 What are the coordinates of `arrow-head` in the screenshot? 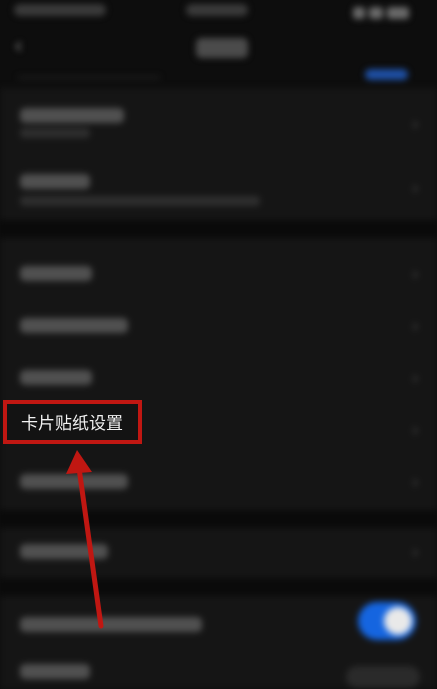 It's located at (79, 462).